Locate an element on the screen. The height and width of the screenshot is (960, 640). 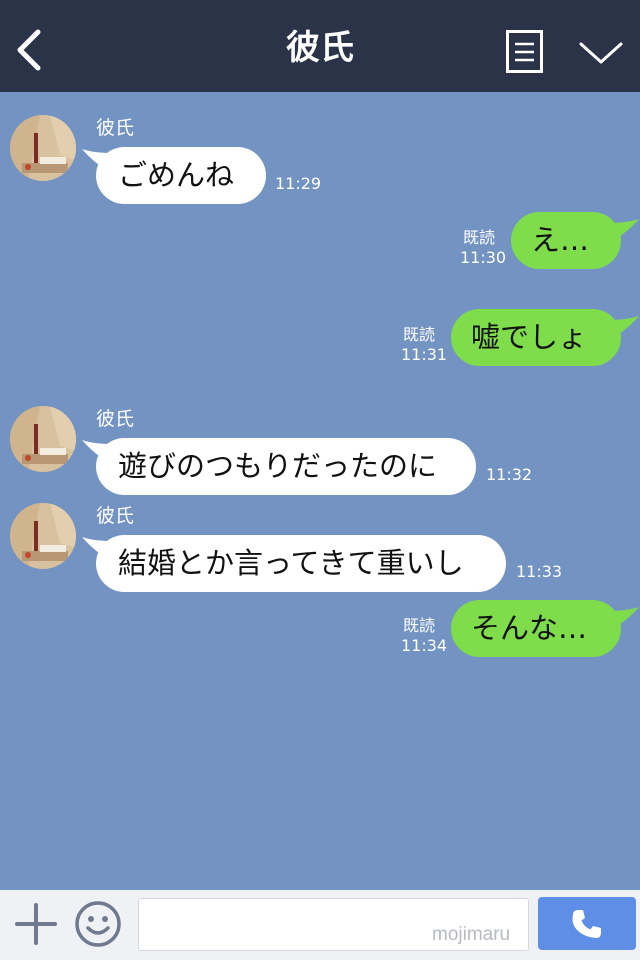
back-button is located at coordinates (30, 50).